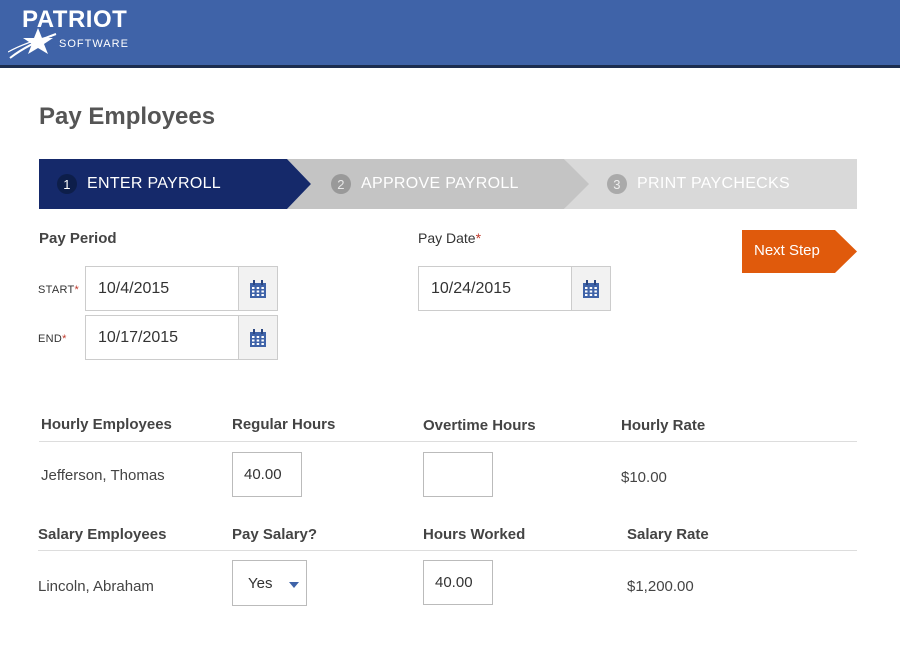 The height and width of the screenshot is (650, 900). I want to click on end-label-text: END, so click(50, 339).